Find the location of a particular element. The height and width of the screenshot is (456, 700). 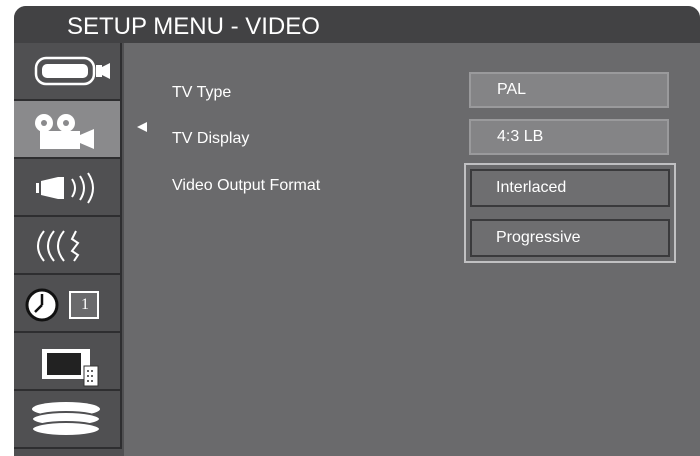

sidebar-item-display is located at coordinates (68, 362).